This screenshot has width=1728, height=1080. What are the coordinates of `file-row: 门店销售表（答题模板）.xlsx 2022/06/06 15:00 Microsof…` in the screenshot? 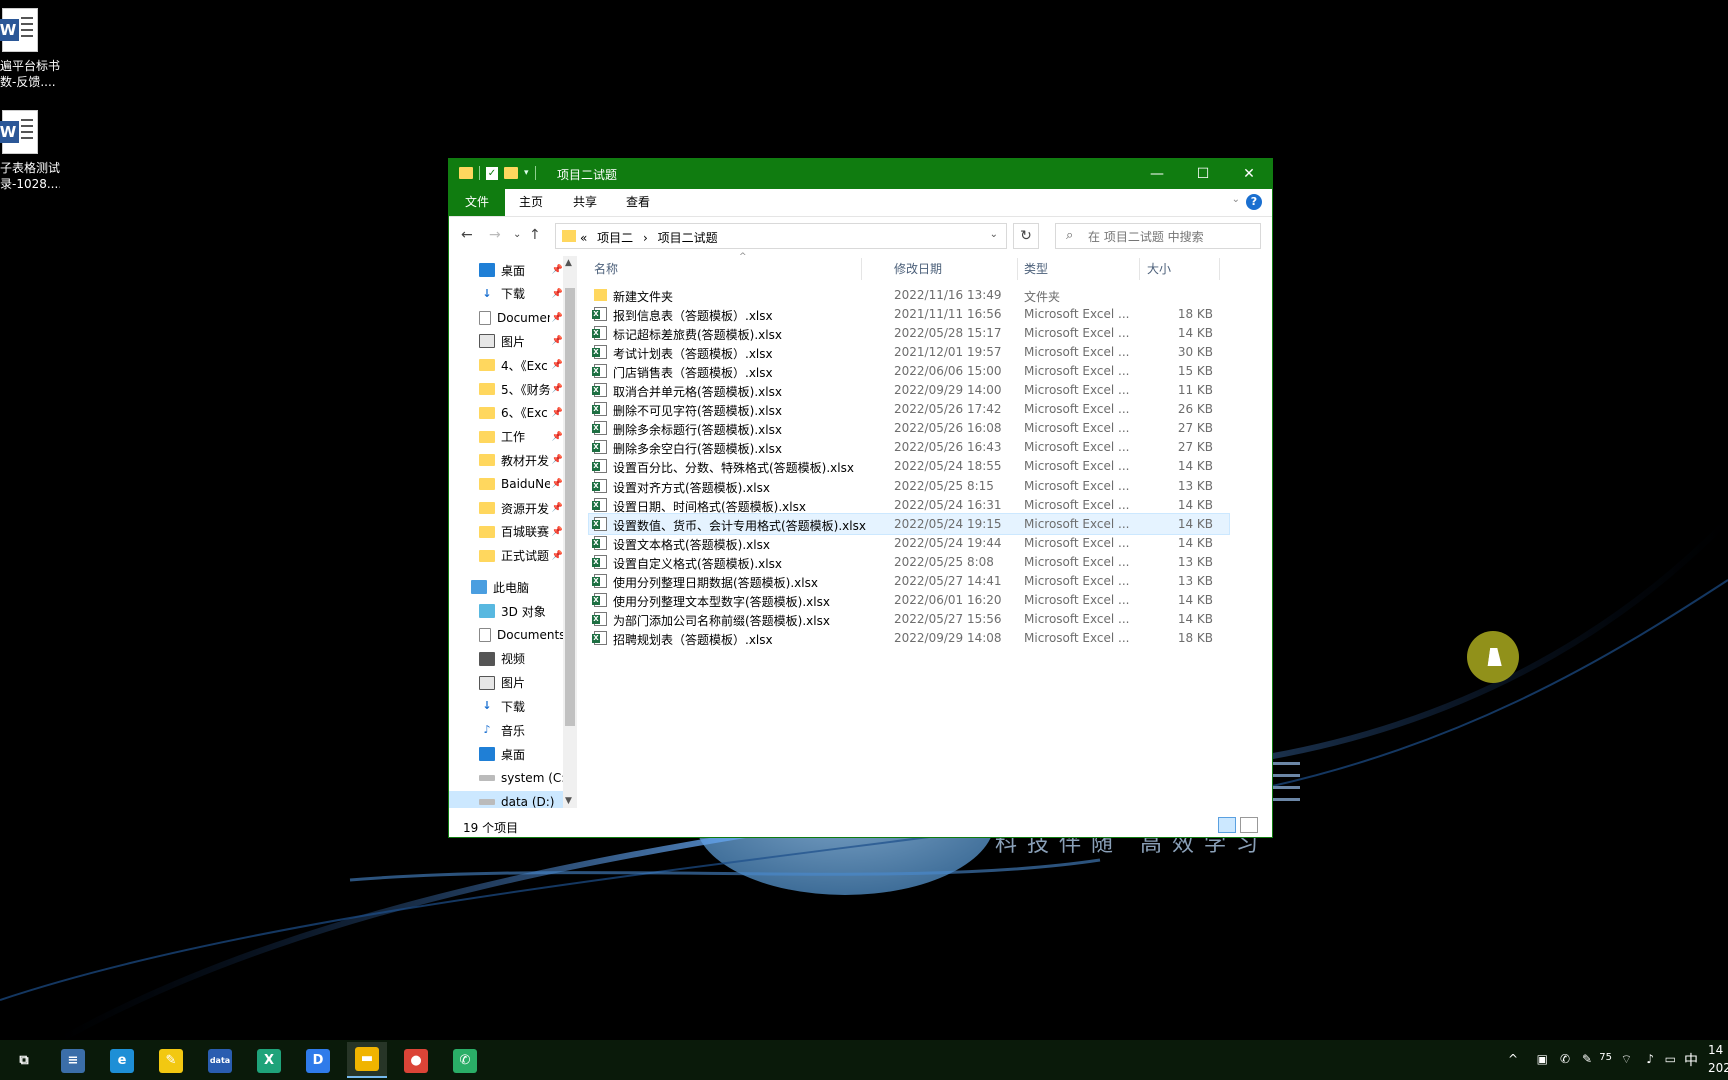 It's located at (909, 371).